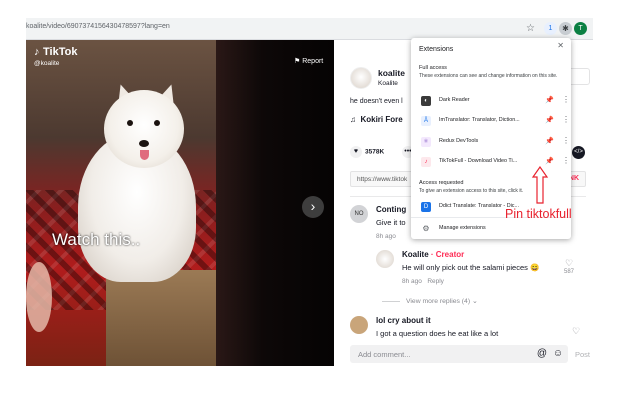 The image size is (640, 400). What do you see at coordinates (426, 142) in the screenshot?
I see `redux-icon: ⚛` at bounding box center [426, 142].